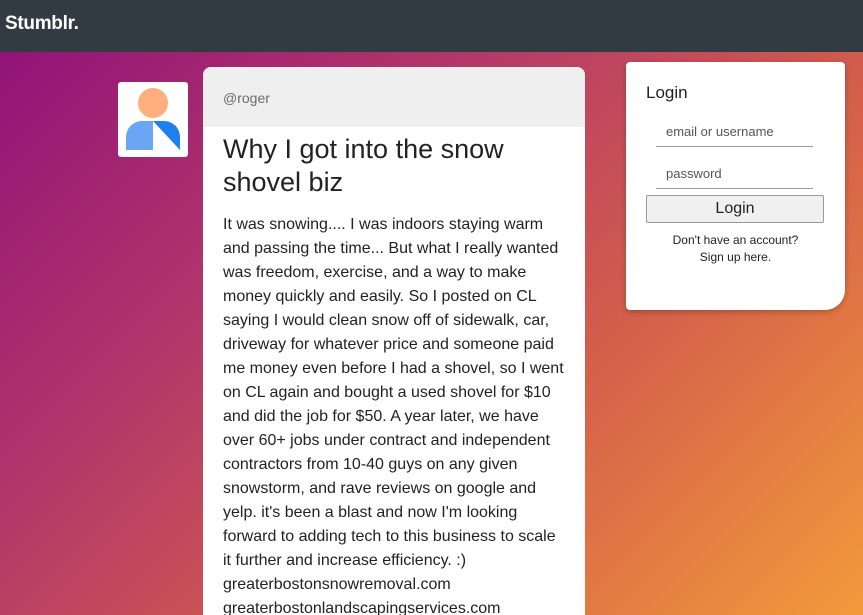  I want to click on top-navbar: Stumblr., so click(431, 26).